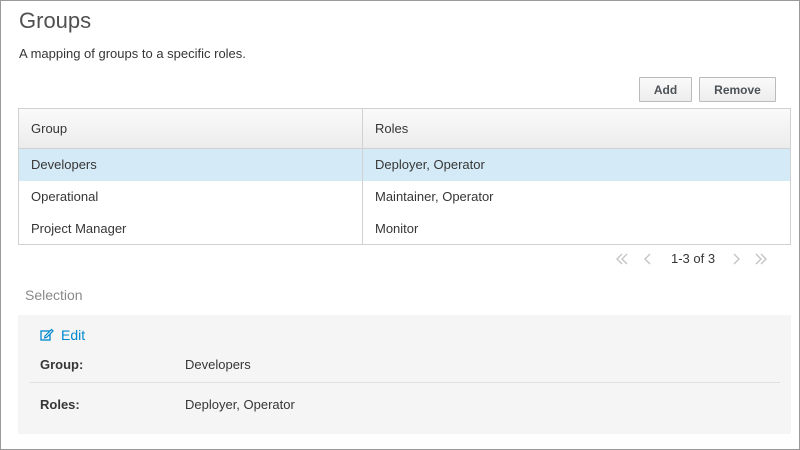  What do you see at coordinates (60, 404) in the screenshot?
I see `detail-label: Roles:` at bounding box center [60, 404].